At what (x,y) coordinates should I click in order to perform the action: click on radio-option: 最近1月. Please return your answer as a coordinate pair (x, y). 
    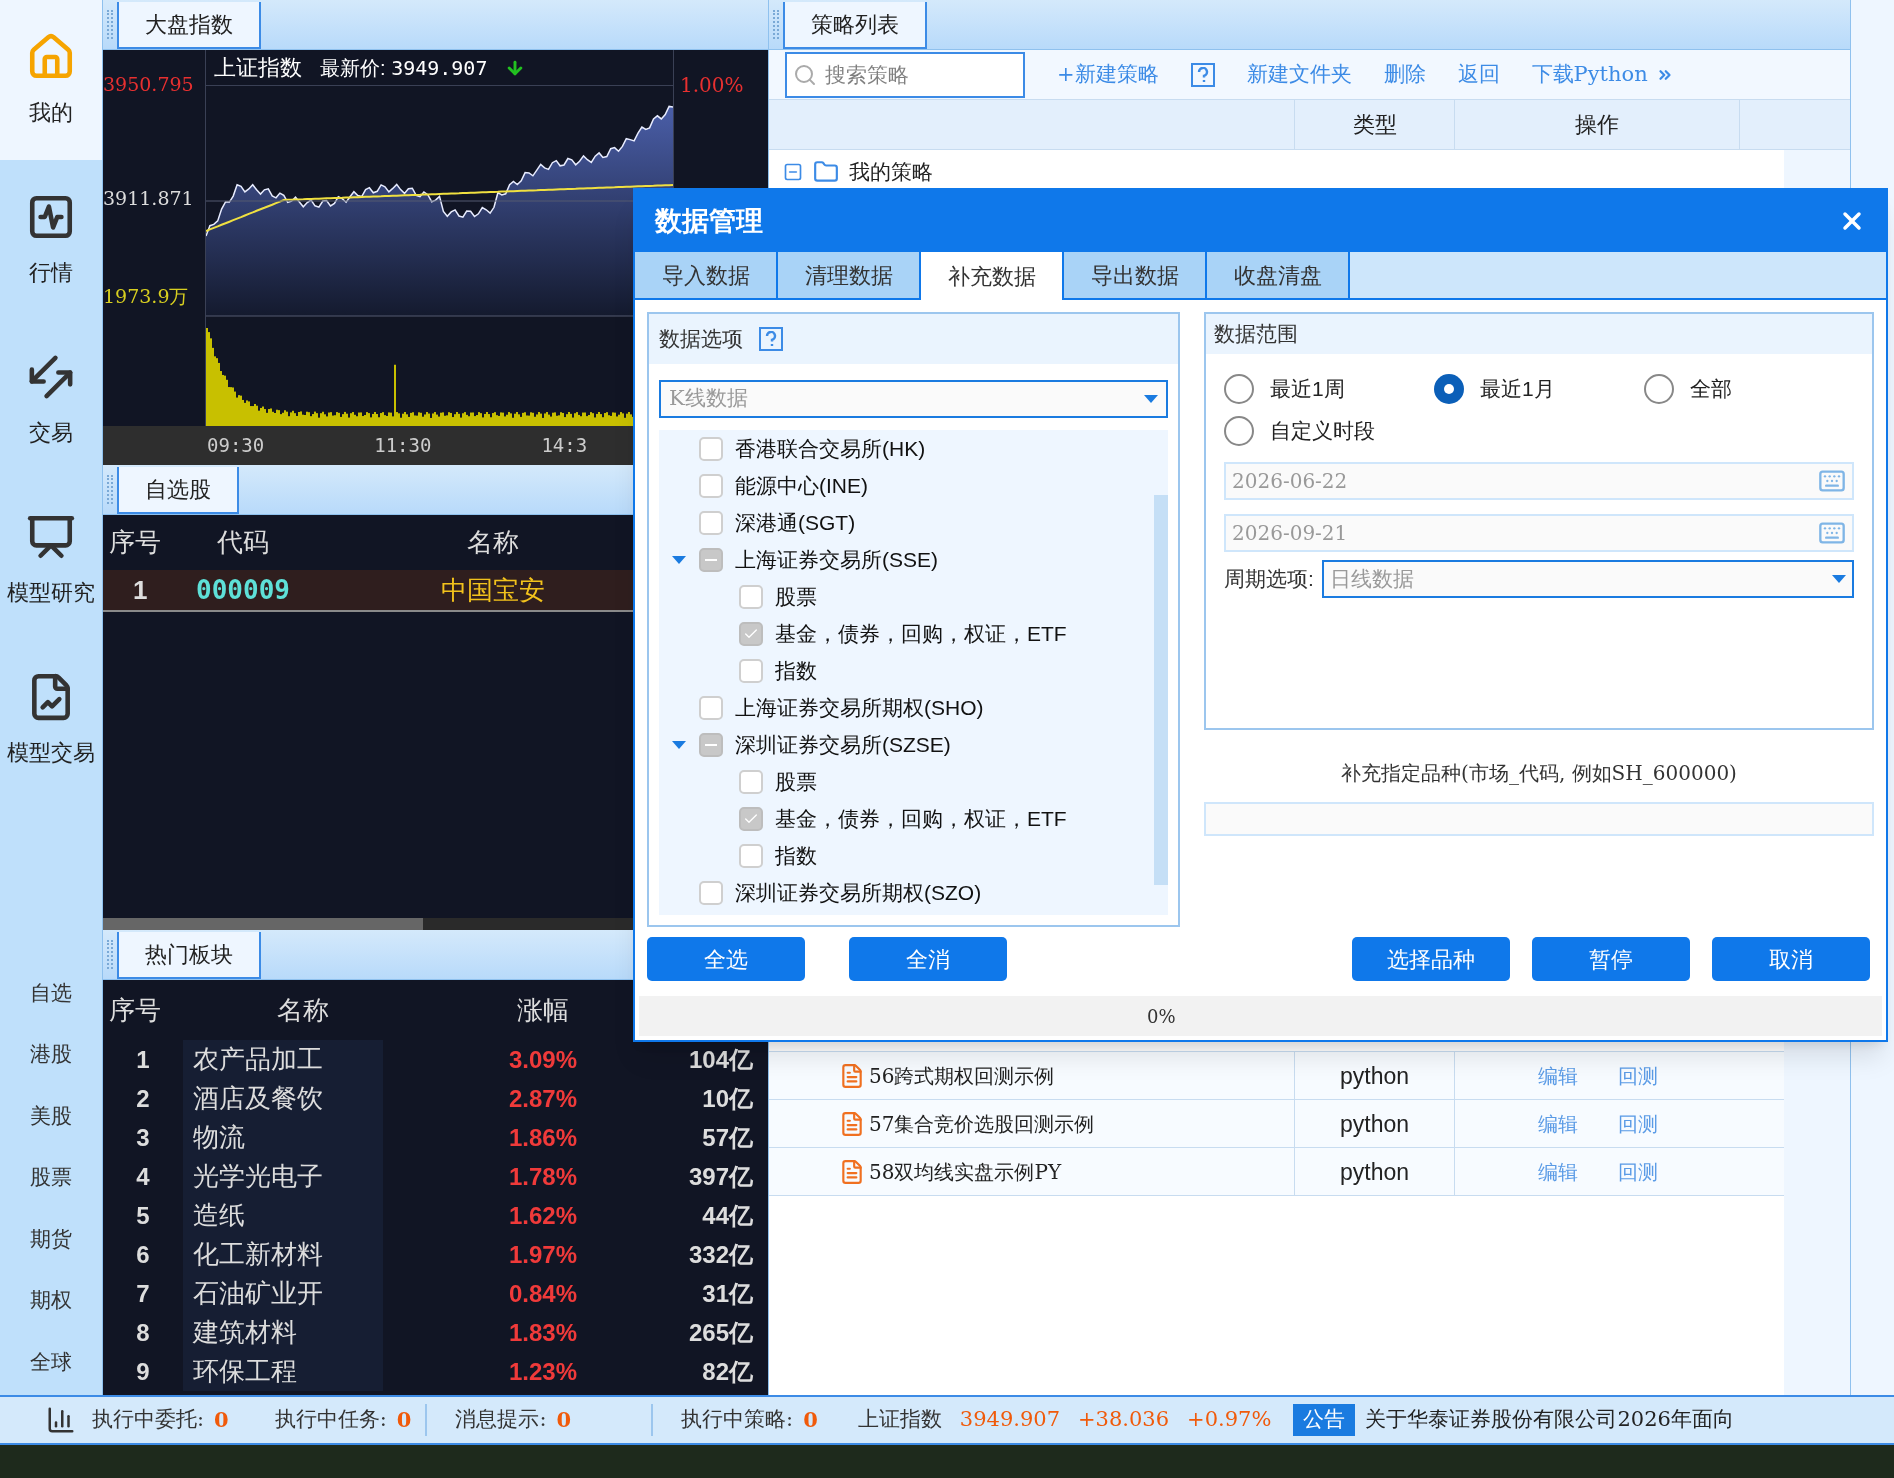
    Looking at the image, I should click on (1539, 389).